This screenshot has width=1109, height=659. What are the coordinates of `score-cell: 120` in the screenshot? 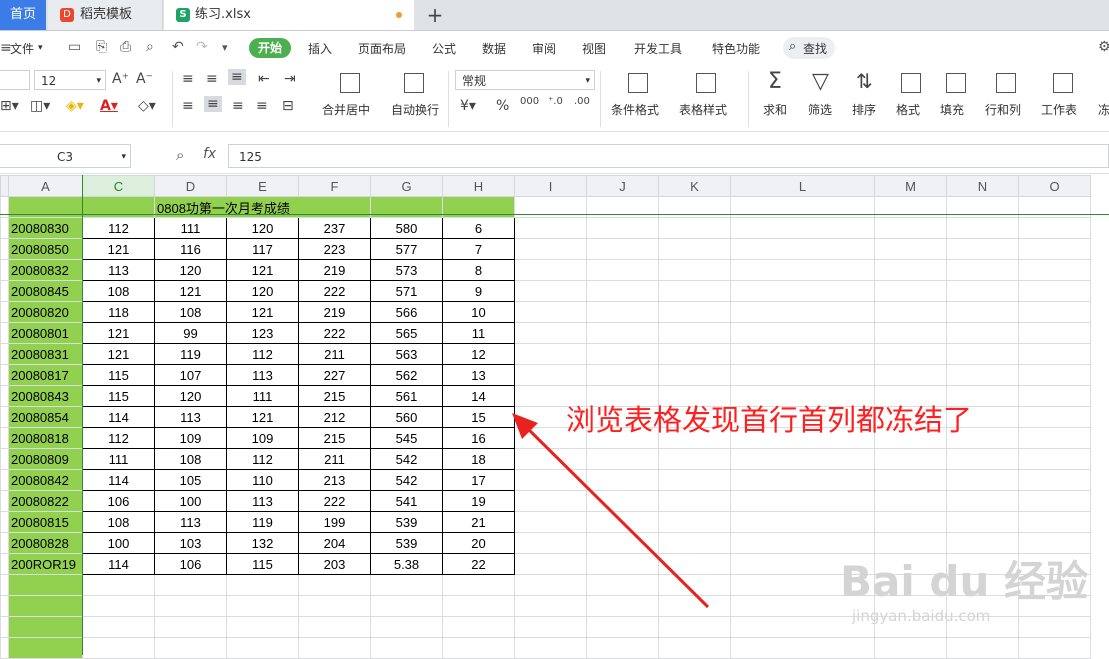 It's located at (190, 270).